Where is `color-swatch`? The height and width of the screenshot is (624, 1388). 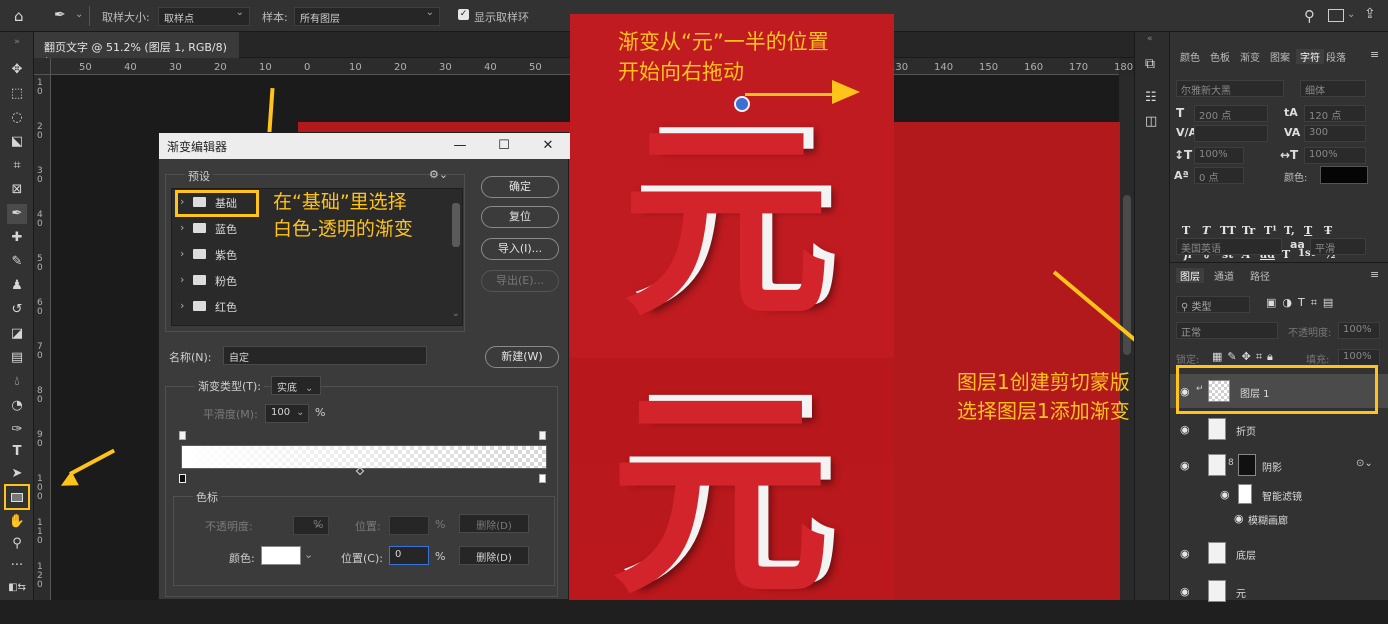 color-swatch is located at coordinates (281, 555).